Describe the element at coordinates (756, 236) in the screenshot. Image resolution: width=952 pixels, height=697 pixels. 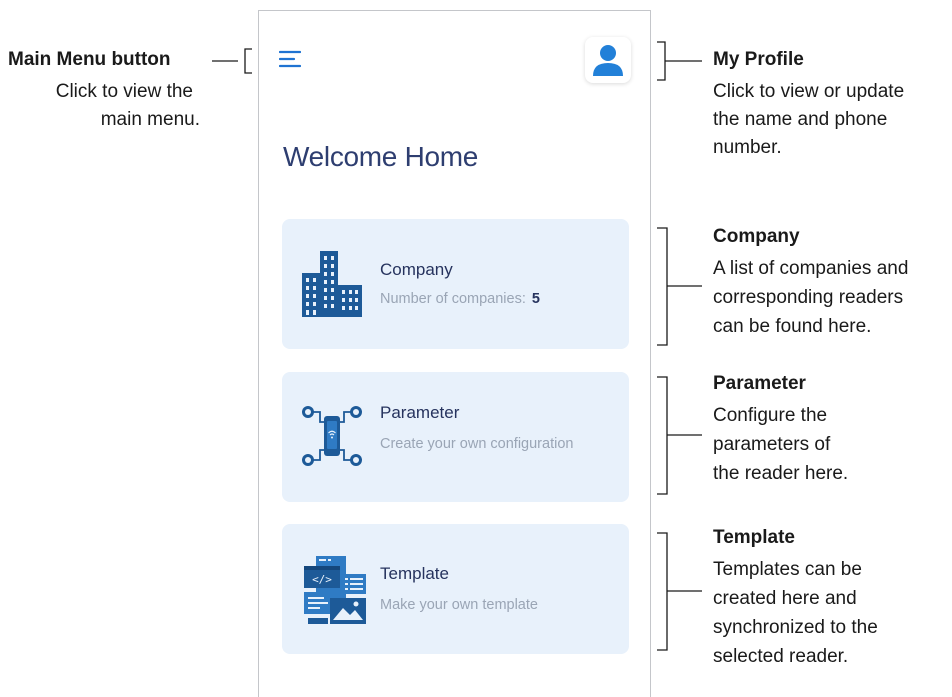
I see `annotation-company-title: Company` at that location.